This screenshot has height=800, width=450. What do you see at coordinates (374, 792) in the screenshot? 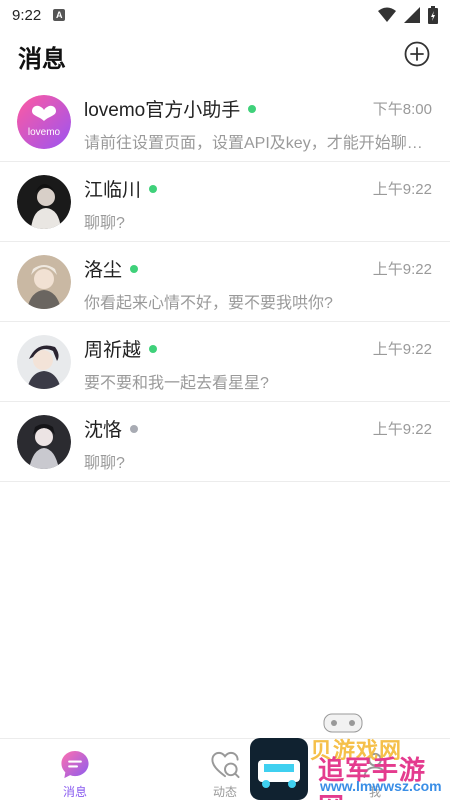
I see `nav-label: 我` at bounding box center [374, 792].